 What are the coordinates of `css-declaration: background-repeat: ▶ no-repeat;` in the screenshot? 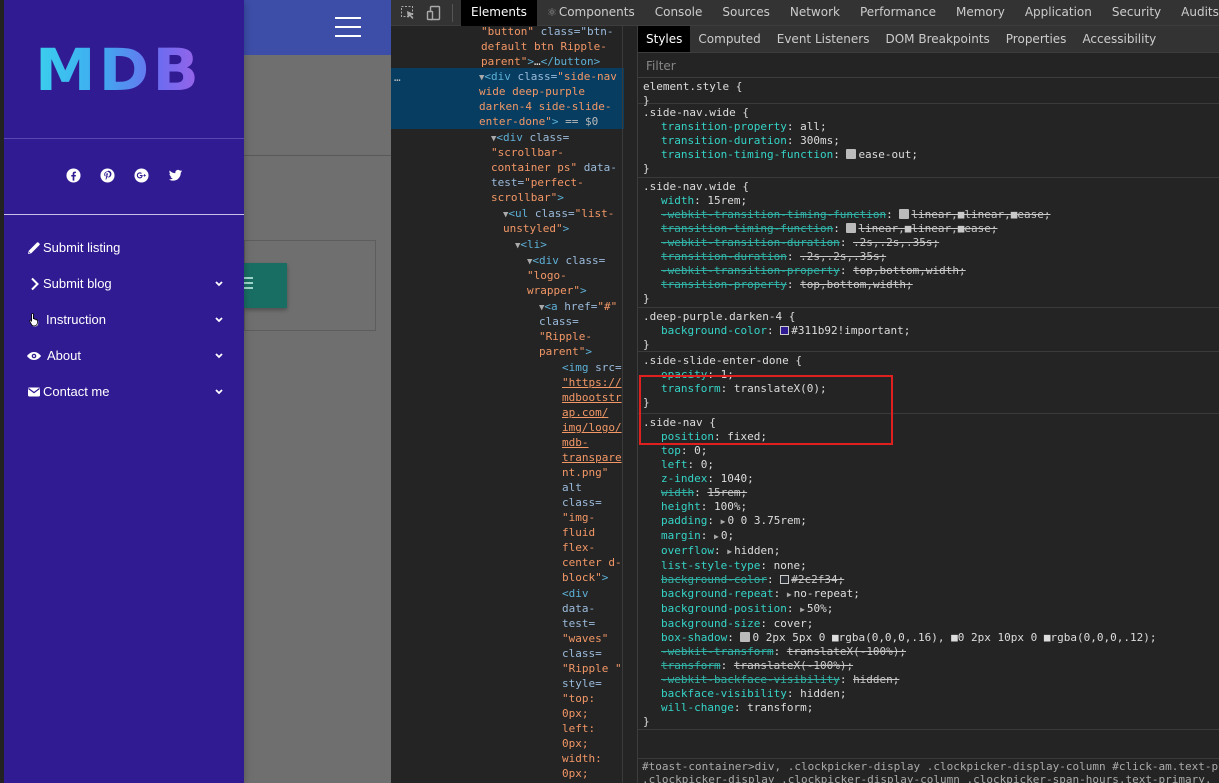 It's located at (931, 594).